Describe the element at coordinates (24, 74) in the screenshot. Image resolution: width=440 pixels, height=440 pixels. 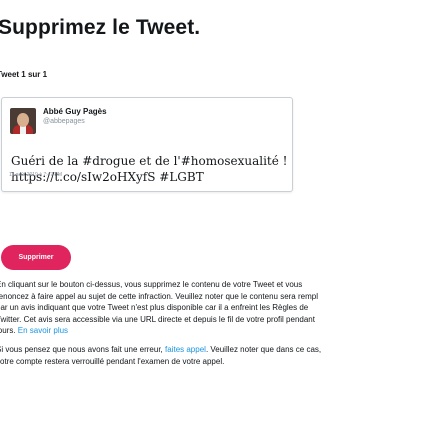
I see `tweet-count: Tweet 1 sur 1` at that location.